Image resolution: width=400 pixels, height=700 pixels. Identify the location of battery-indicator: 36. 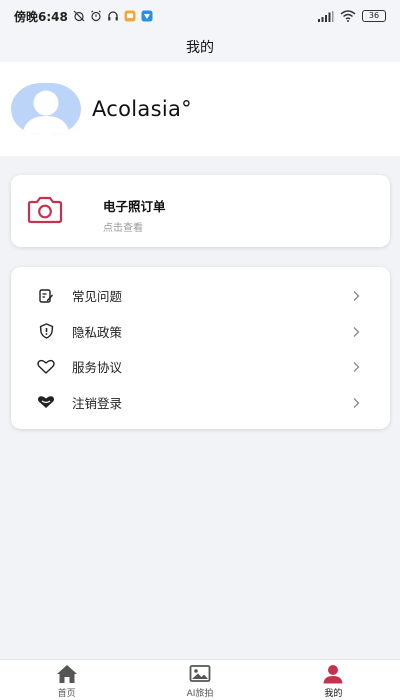
(374, 16).